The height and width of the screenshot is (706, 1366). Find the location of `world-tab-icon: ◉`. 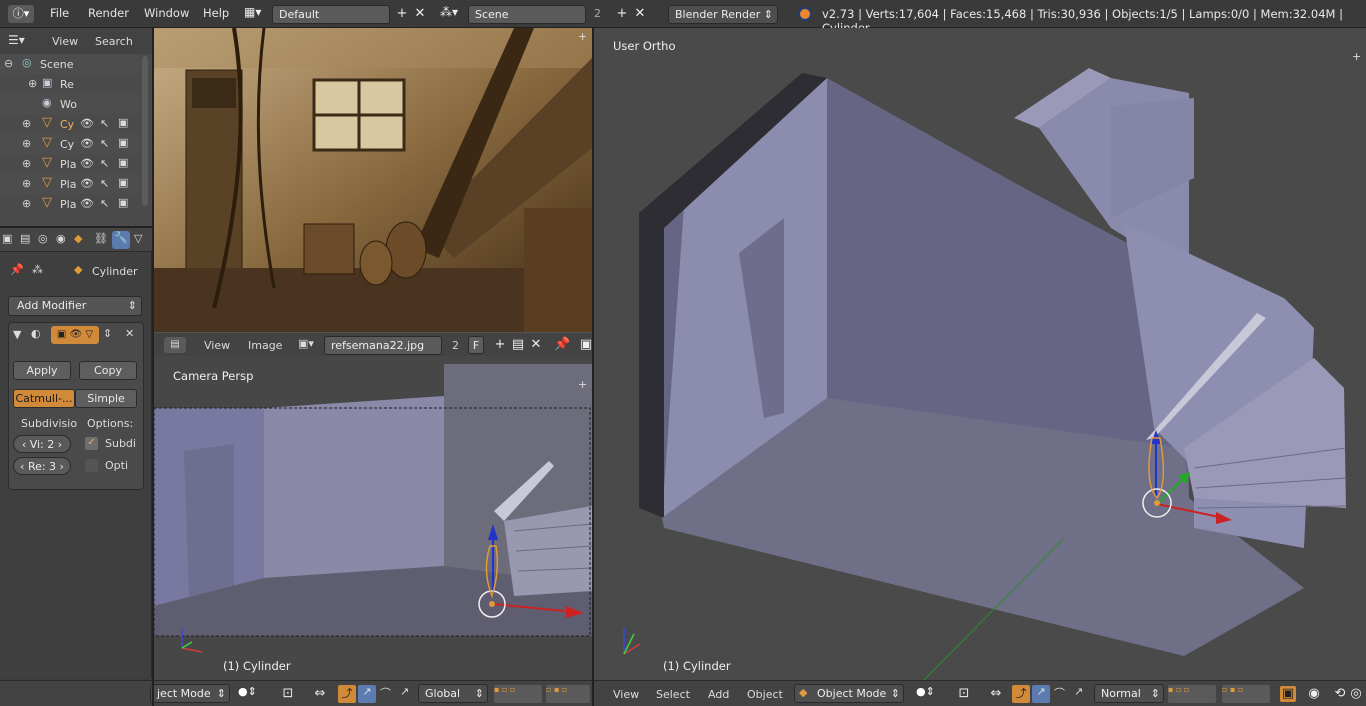

world-tab-icon: ◉ is located at coordinates (61, 238).